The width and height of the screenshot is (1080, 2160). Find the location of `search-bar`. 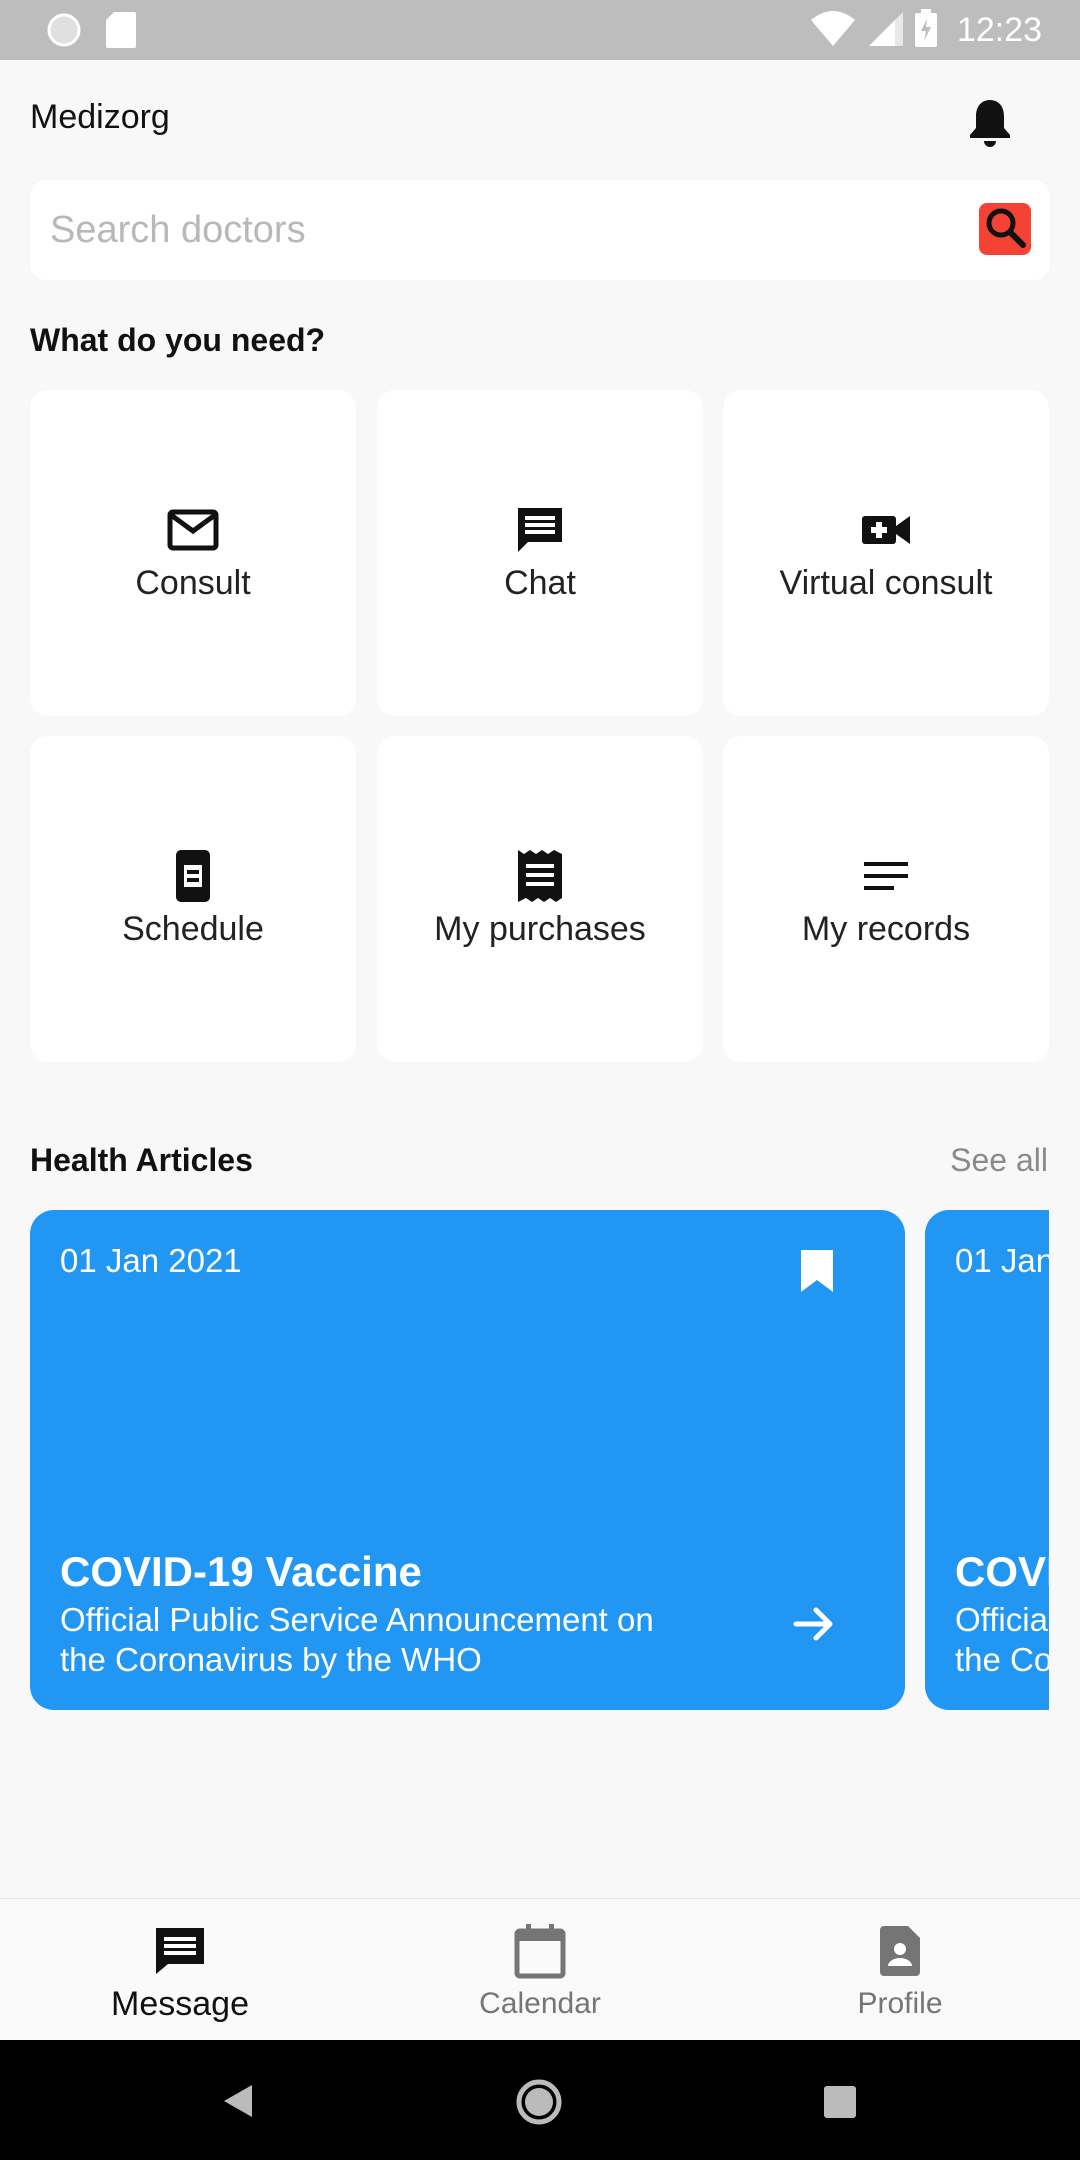

search-bar is located at coordinates (540, 230).